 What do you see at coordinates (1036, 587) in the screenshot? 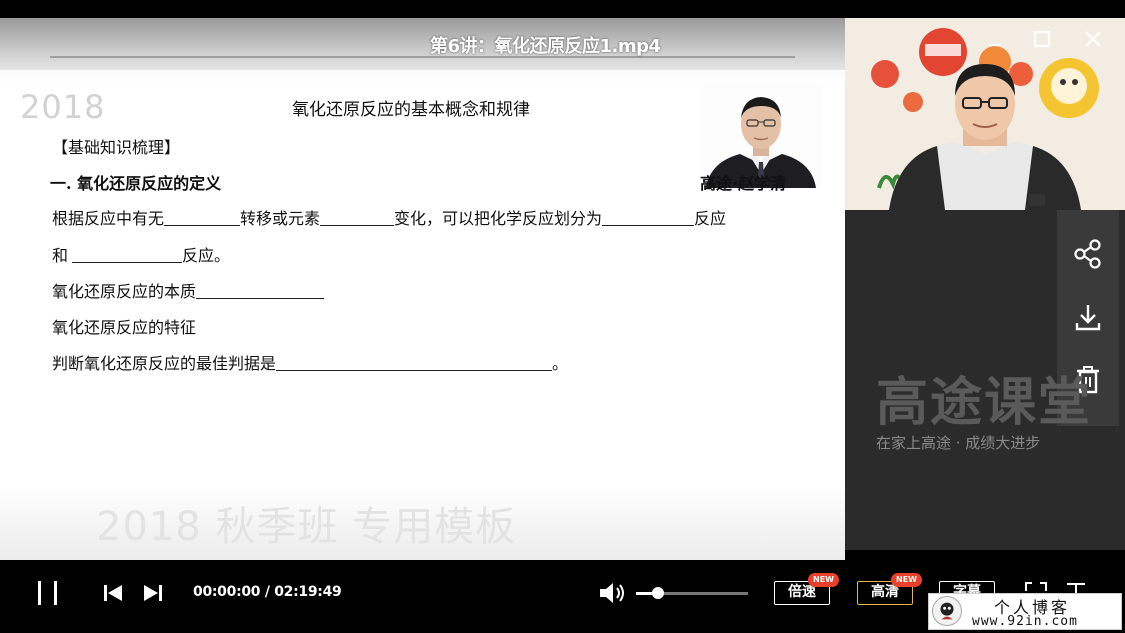
I see `fullscreen-icon` at bounding box center [1036, 587].